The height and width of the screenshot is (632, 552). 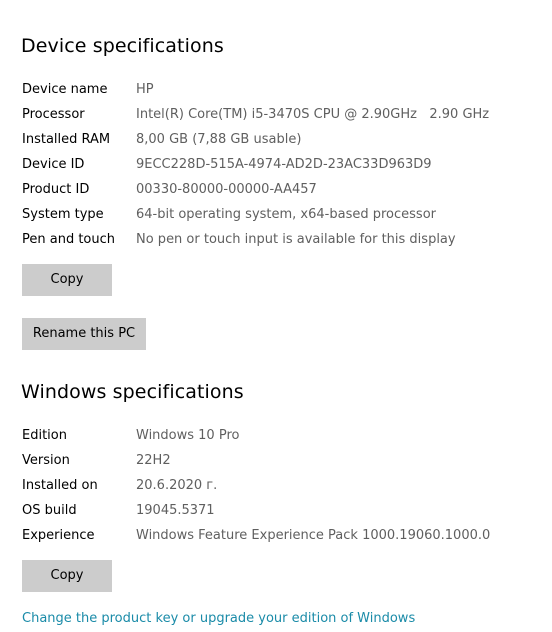 I want to click on spec-label: Installed on, so click(x=60, y=485).